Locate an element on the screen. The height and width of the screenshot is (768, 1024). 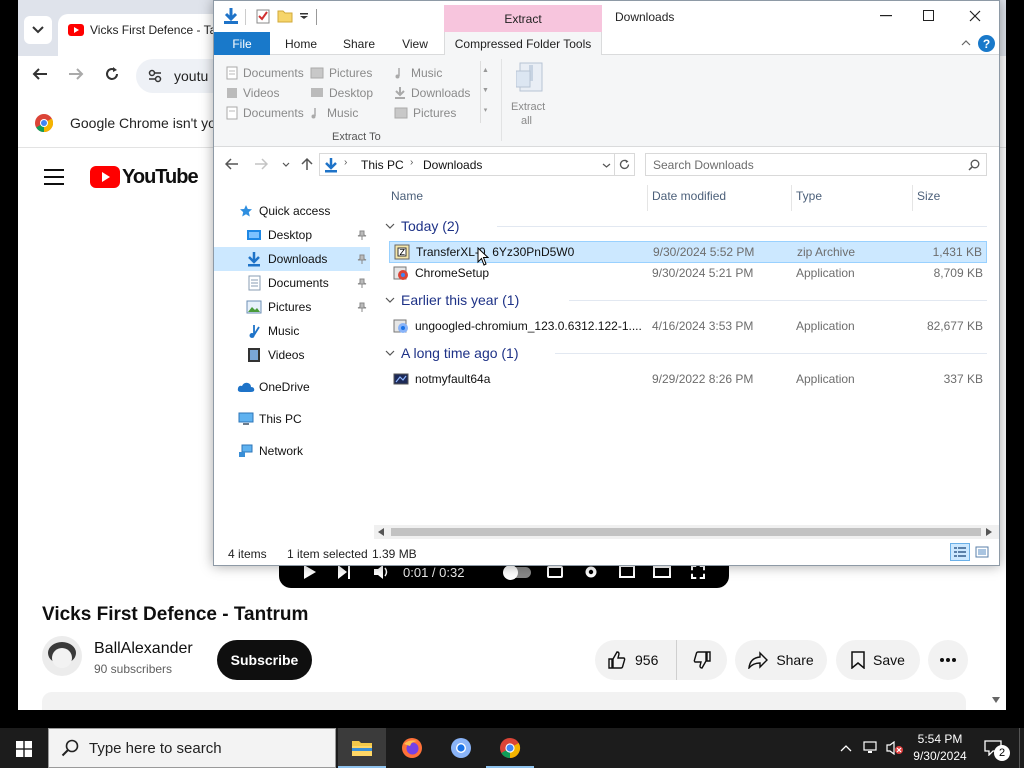
extract-to-downloads: Downloads is located at coordinates (432, 93).